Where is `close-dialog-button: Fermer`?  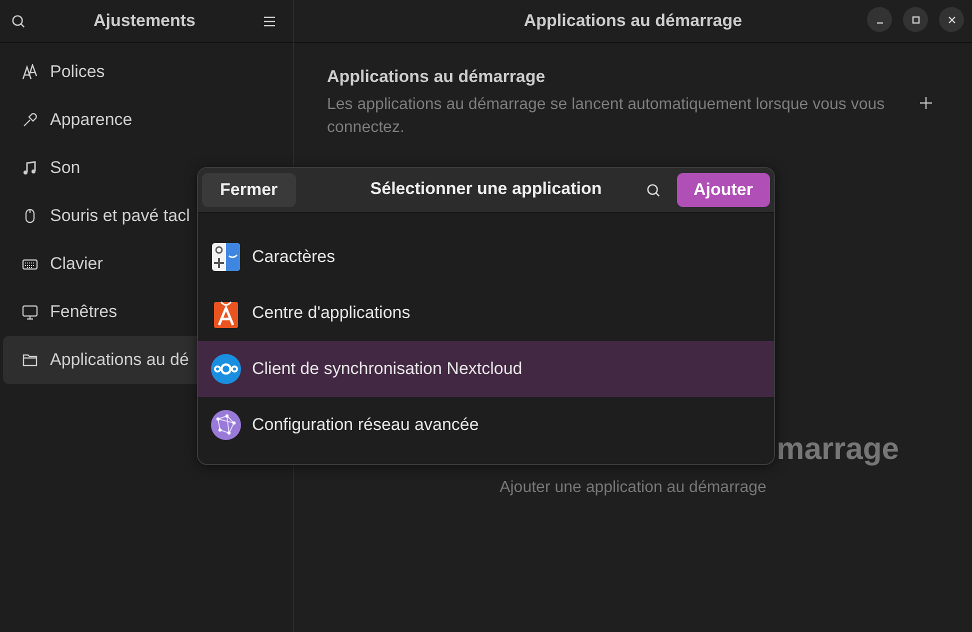
close-dialog-button: Fermer is located at coordinates (249, 190).